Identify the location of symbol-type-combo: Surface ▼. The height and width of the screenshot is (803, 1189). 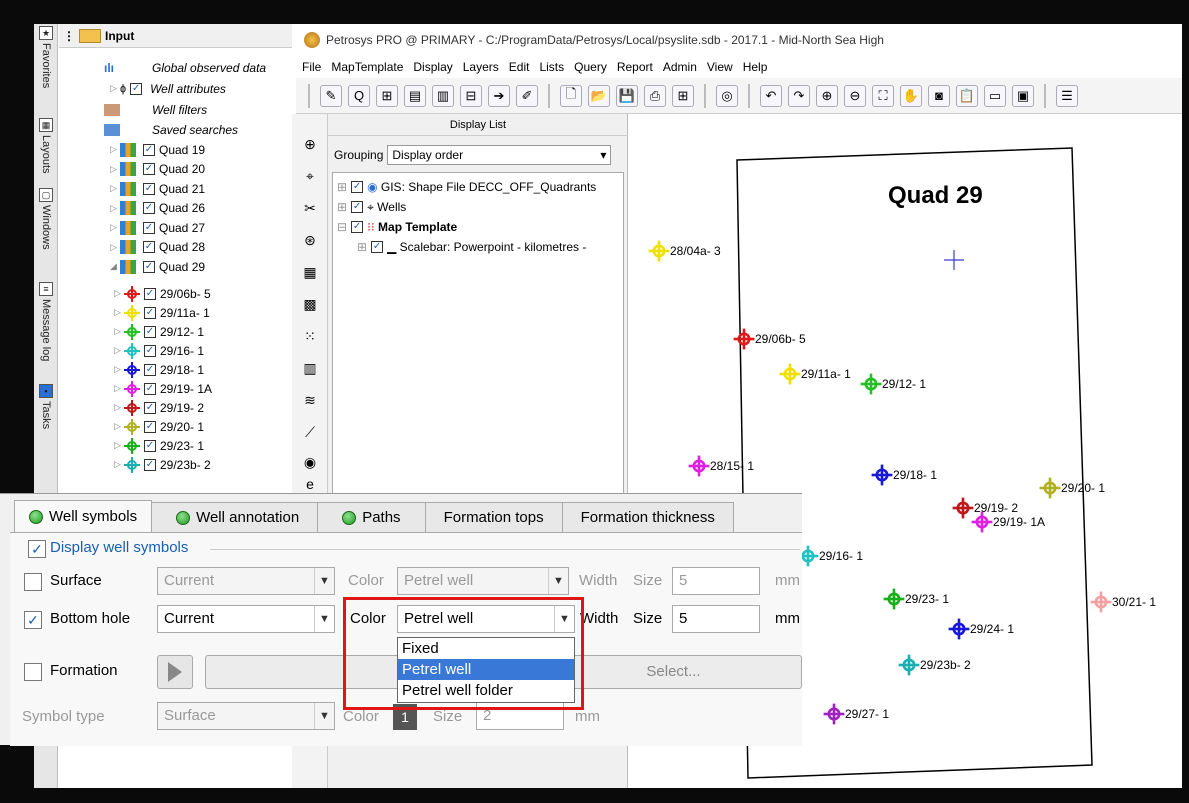
(246, 716).